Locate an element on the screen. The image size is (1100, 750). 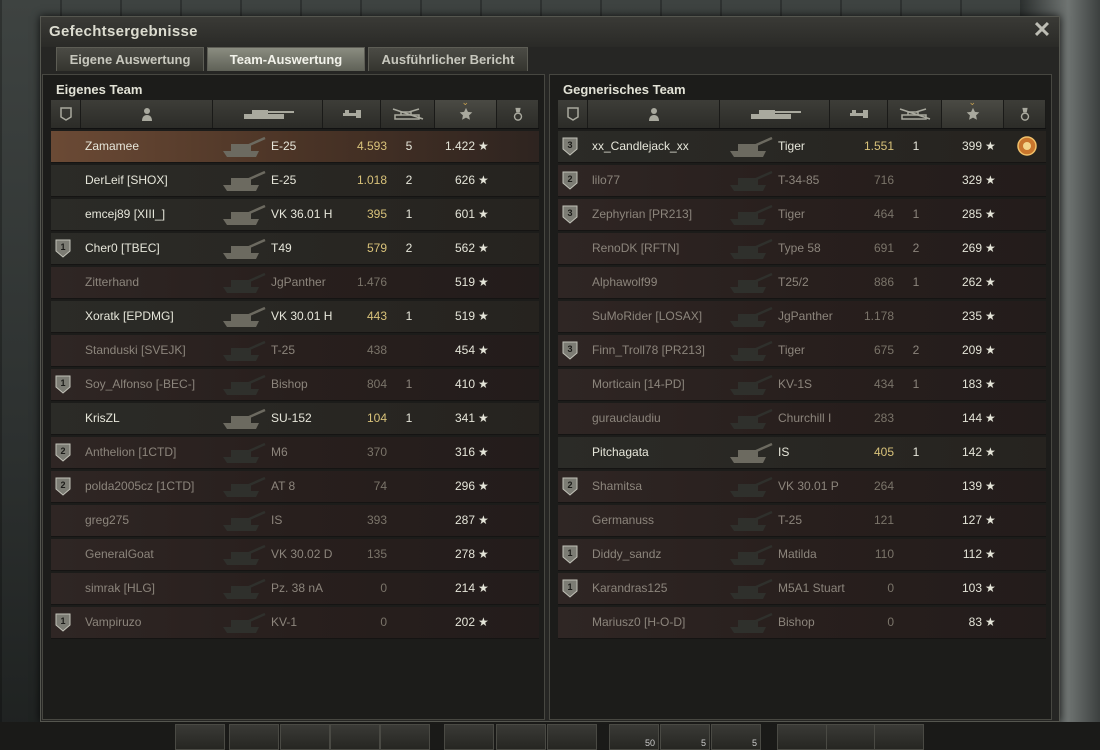
table-row: KrisZL SU-152 104 1 341 ★ is located at coordinates (295, 419).